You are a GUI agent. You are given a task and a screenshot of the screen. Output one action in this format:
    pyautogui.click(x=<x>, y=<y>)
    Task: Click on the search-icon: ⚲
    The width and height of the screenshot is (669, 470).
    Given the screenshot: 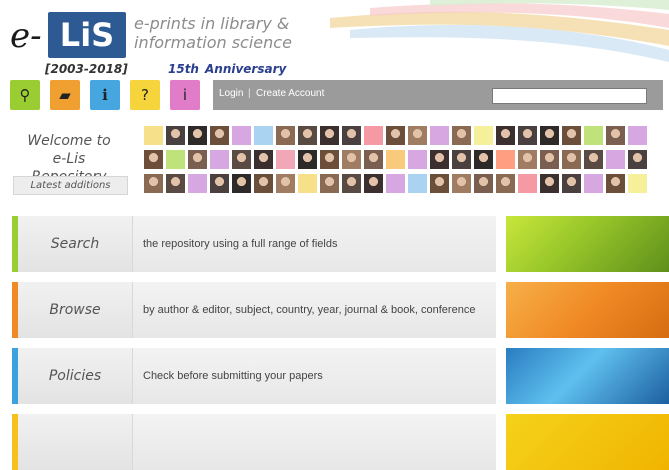 What is the action you would take?
    pyautogui.click(x=25, y=95)
    